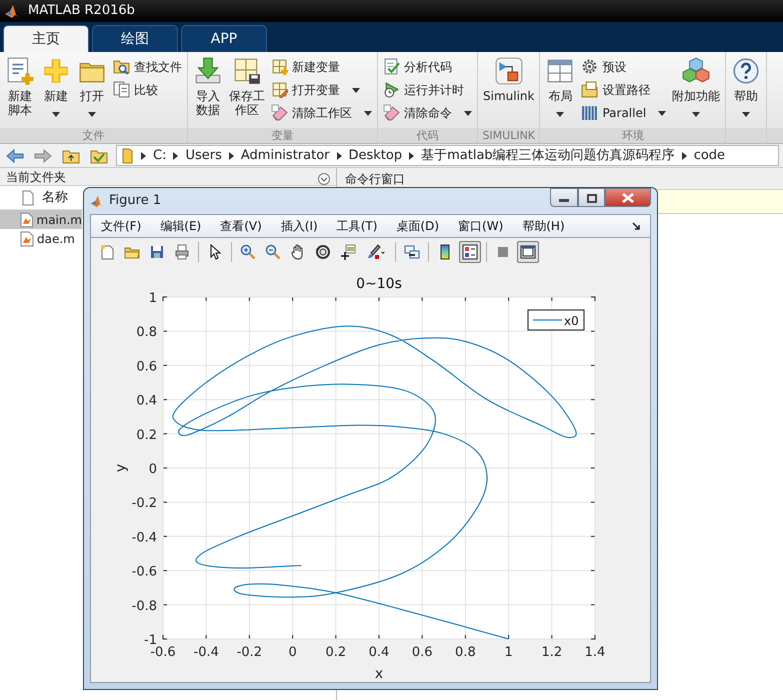 The width and height of the screenshot is (783, 700). Describe the element at coordinates (93, 135) in the screenshot. I see `group-label: 文件` at that location.